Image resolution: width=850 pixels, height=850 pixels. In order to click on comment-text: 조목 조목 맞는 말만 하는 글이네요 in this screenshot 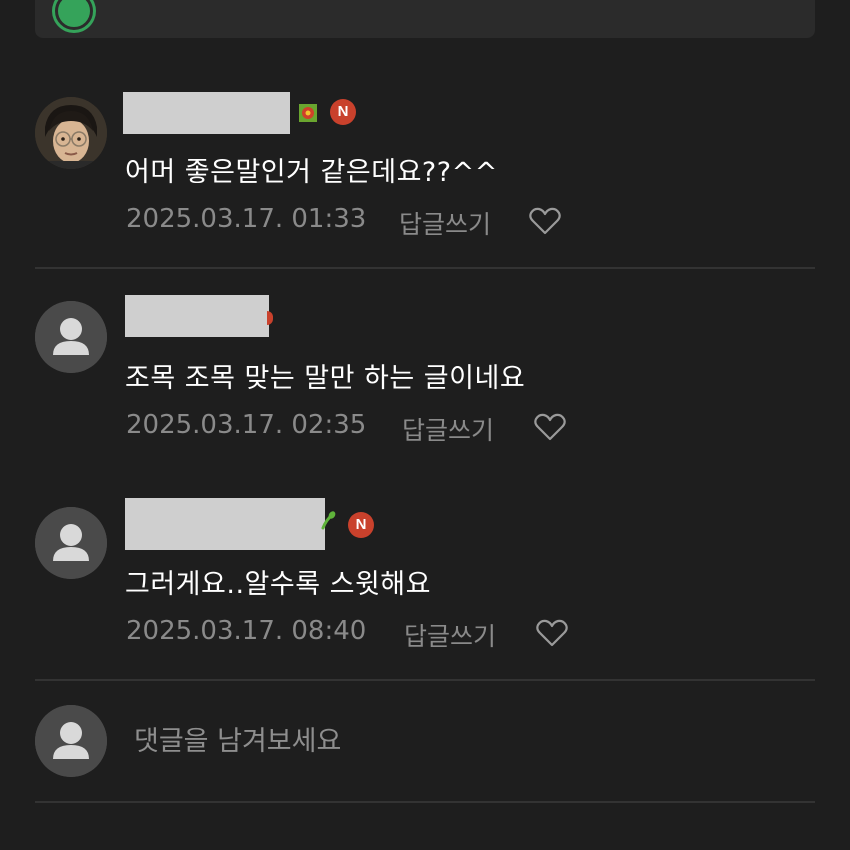, I will do `click(325, 378)`.